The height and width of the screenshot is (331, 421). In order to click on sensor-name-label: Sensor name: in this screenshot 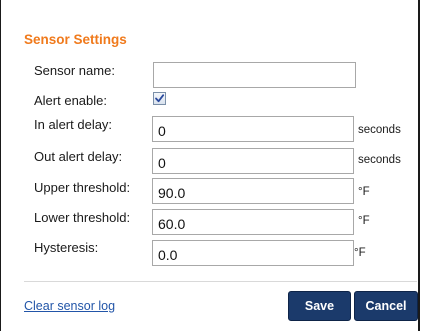, I will do `click(74, 70)`.